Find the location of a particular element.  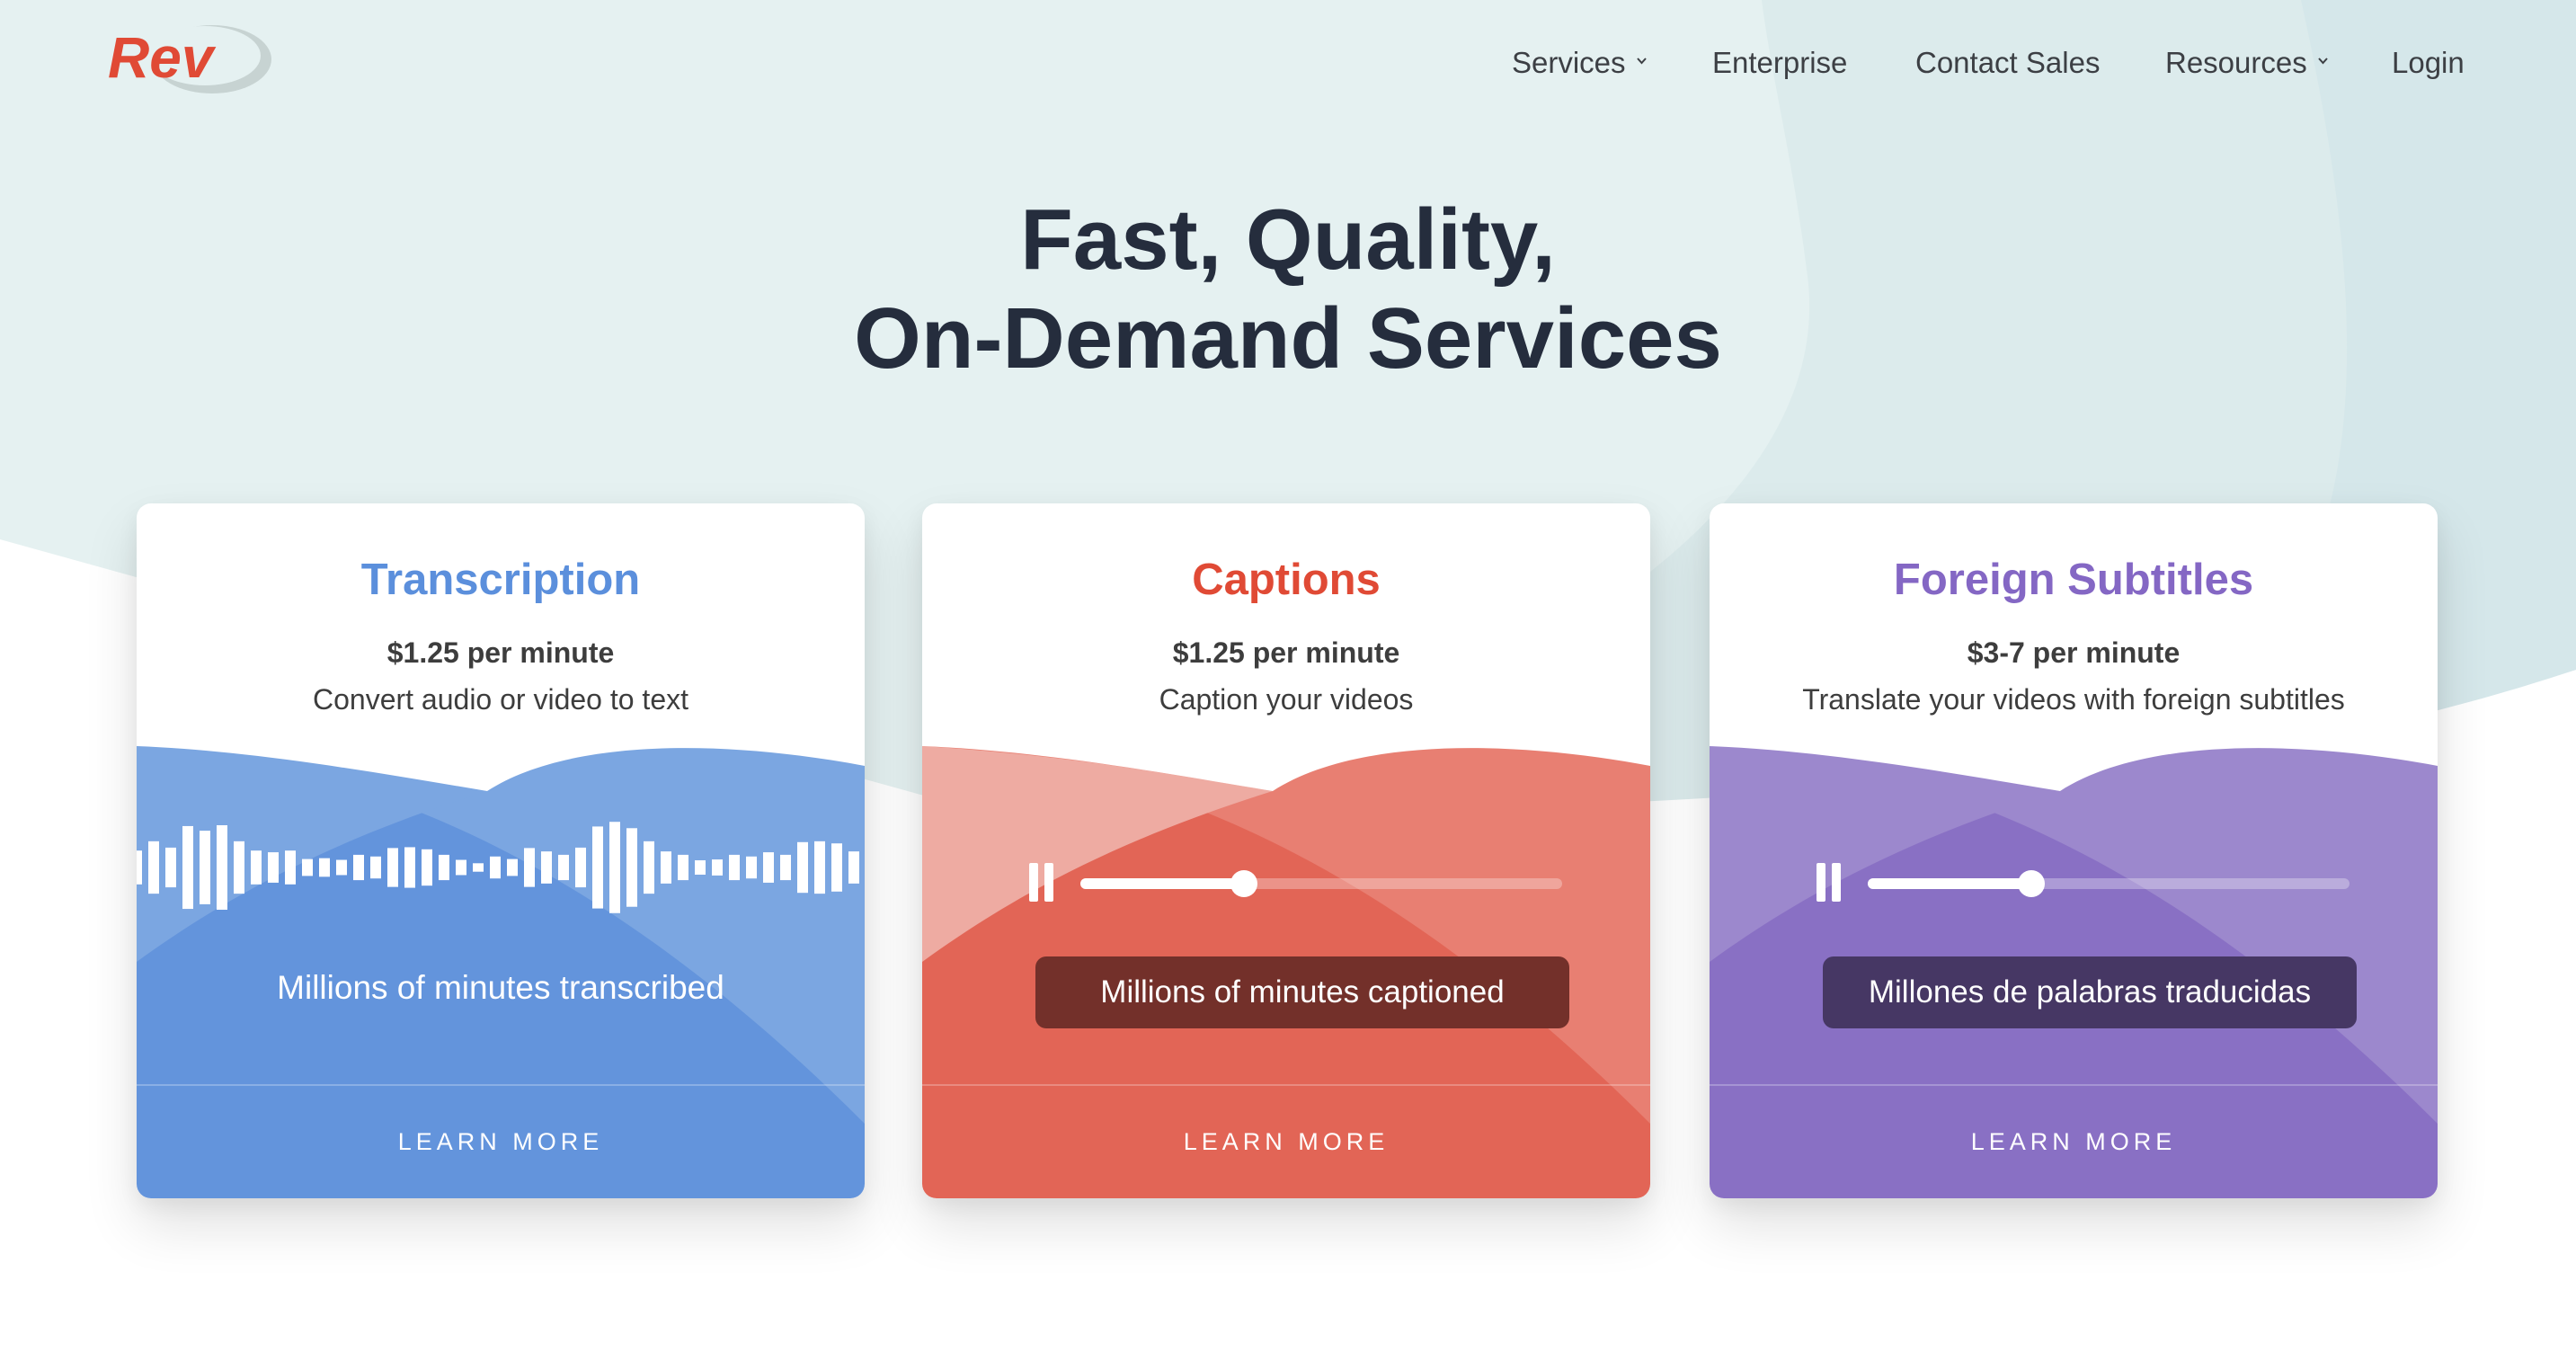

nav-login-label: Login is located at coordinates (2428, 62).